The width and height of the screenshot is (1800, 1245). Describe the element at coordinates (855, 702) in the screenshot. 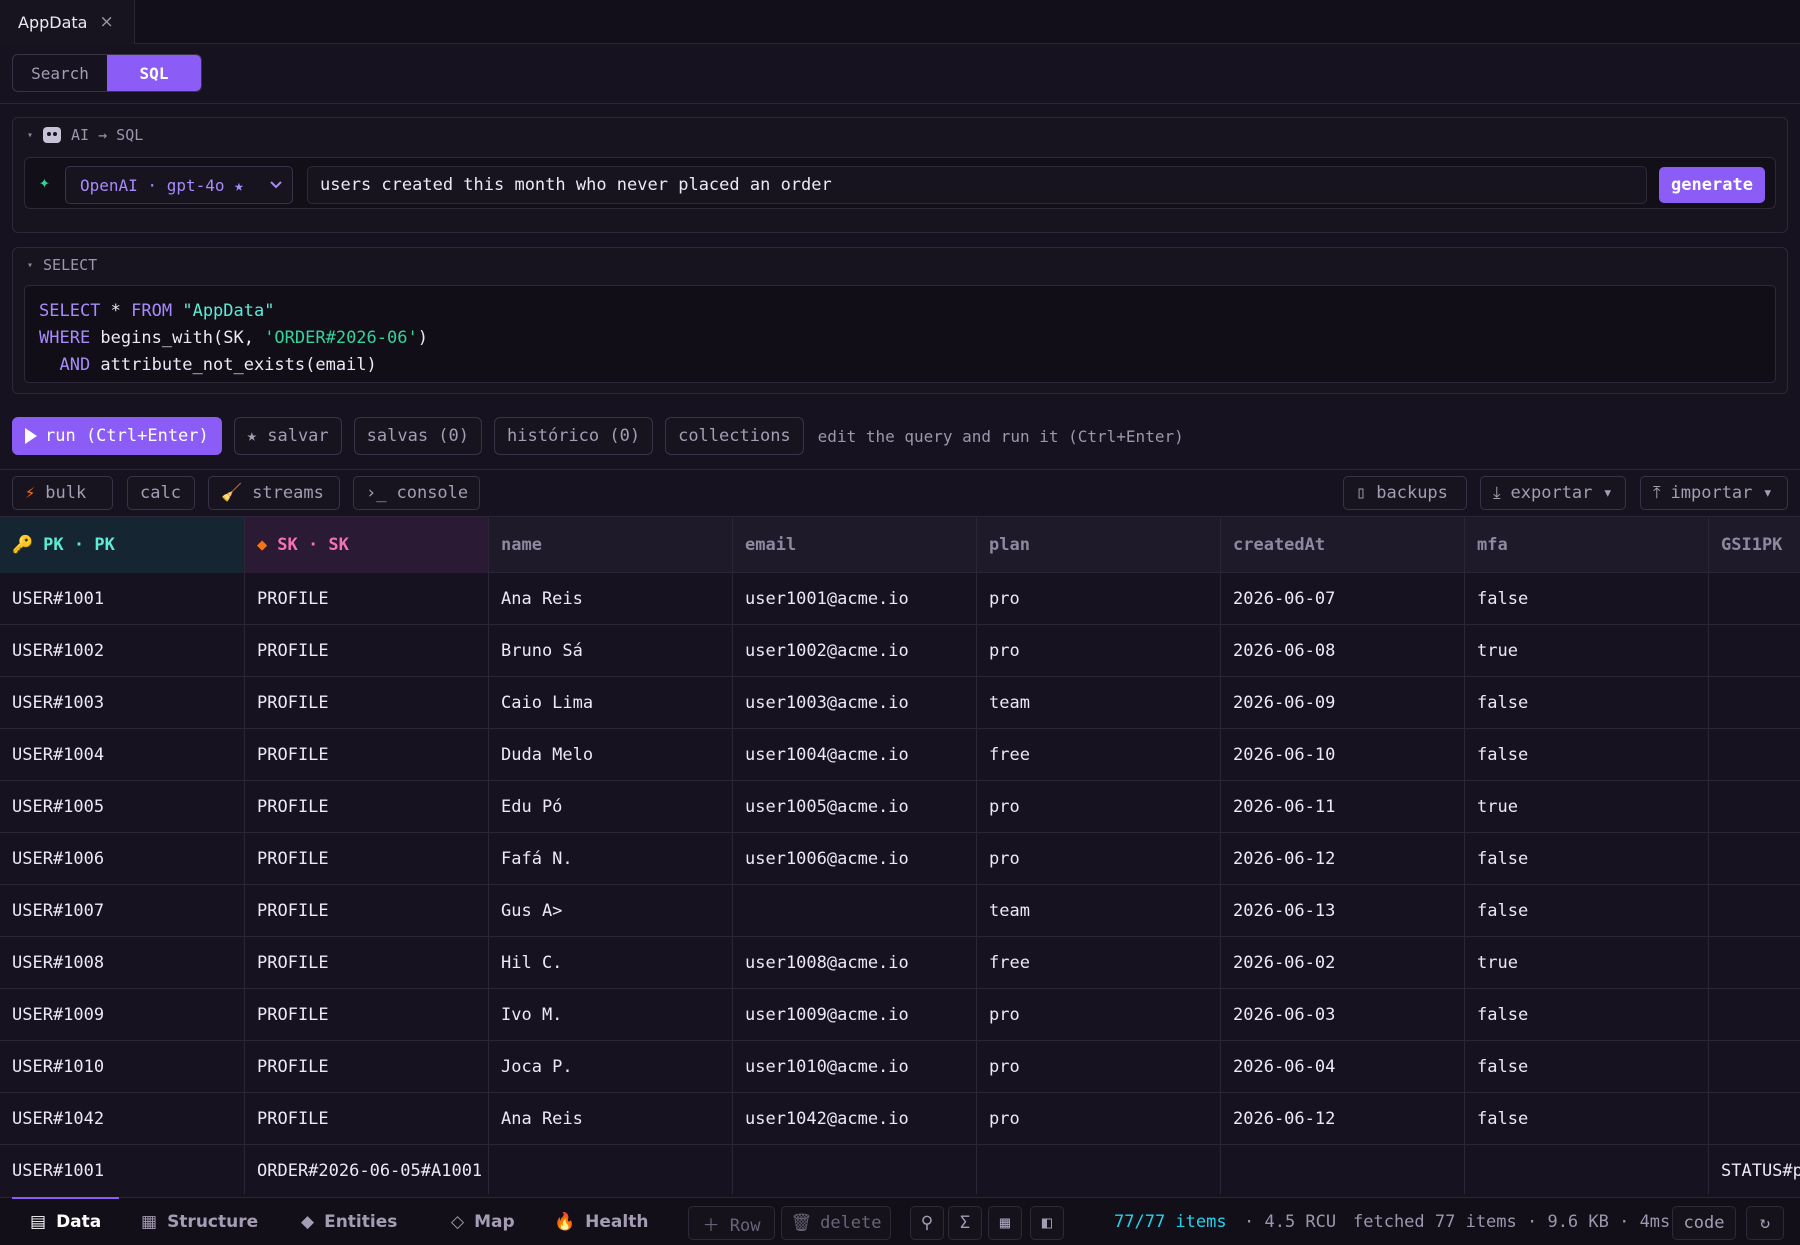

I see `table-cell: user1003@acme.io` at that location.